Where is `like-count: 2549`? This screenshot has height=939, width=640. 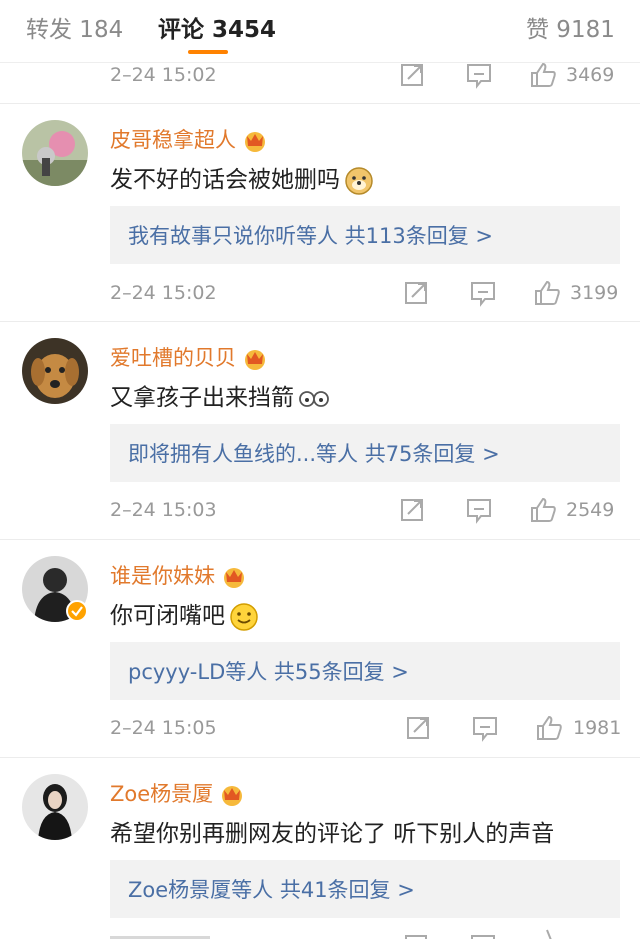
like-count: 2549 is located at coordinates (590, 510).